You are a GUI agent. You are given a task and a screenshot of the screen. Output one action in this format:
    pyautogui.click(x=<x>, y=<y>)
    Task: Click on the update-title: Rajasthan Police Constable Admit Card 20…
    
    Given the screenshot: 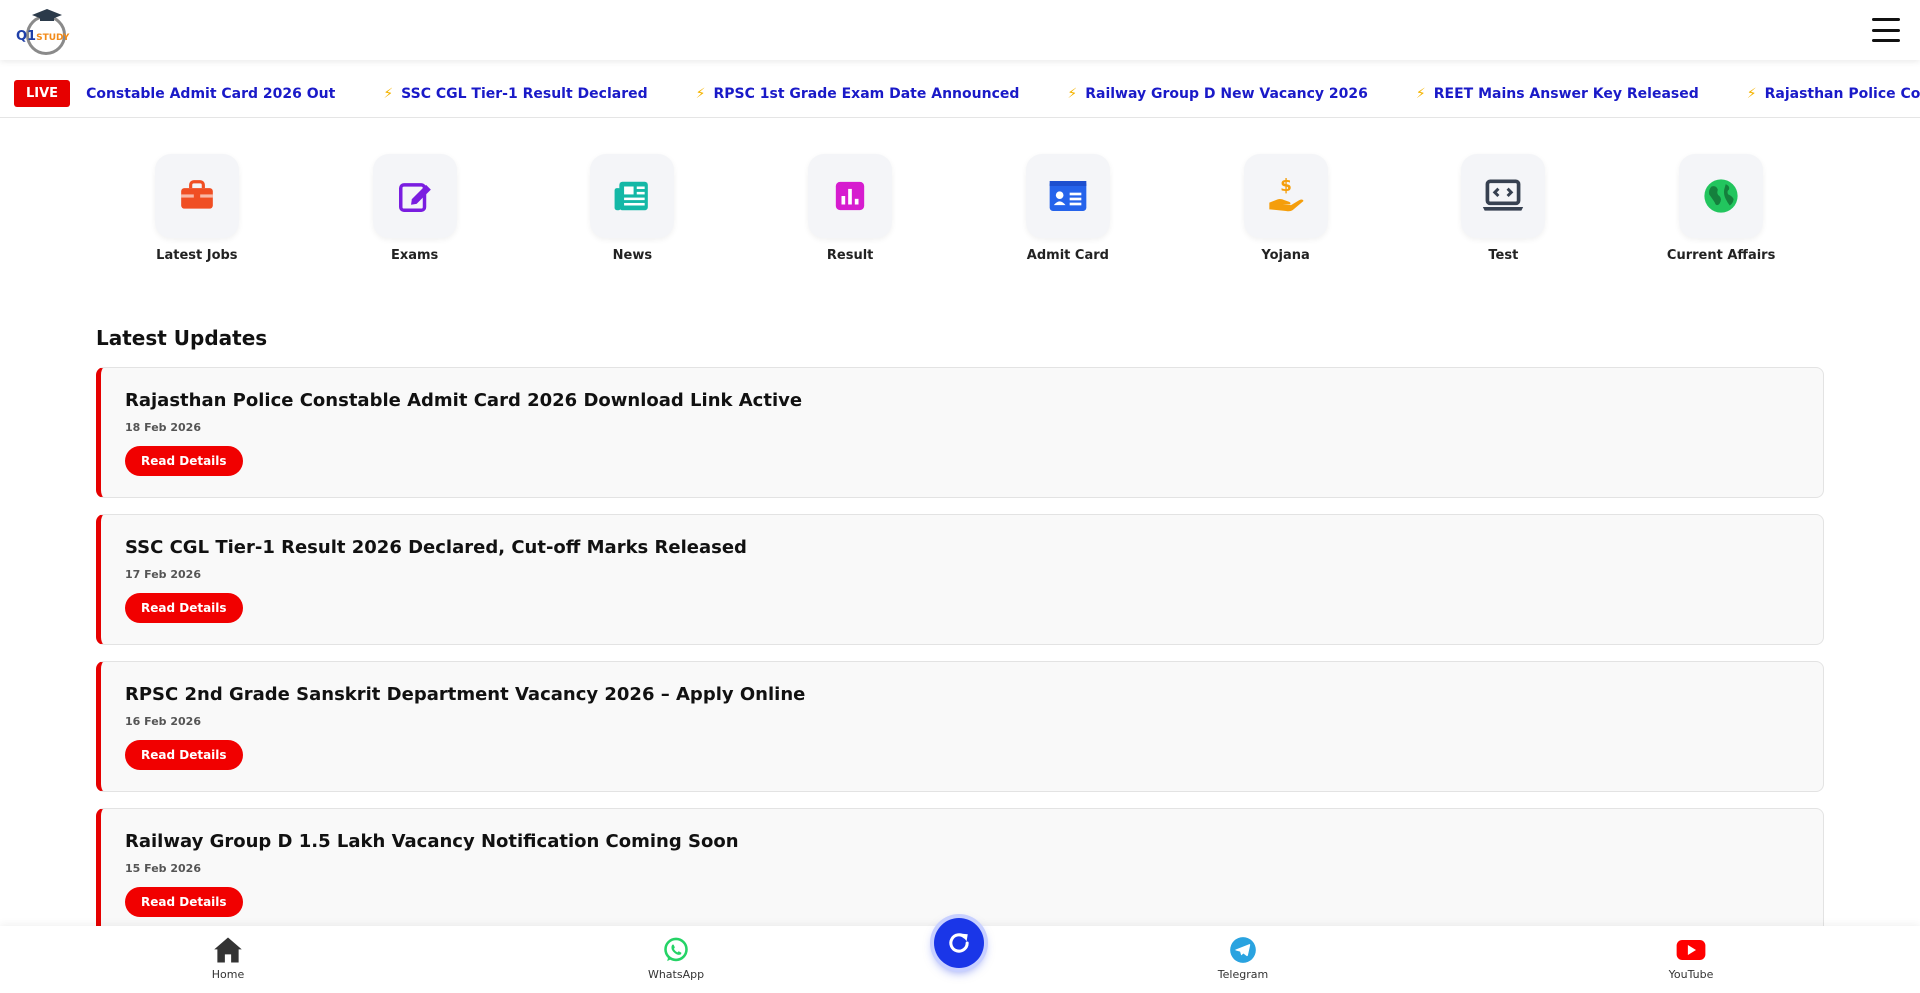 What is the action you would take?
    pyautogui.click(x=962, y=400)
    